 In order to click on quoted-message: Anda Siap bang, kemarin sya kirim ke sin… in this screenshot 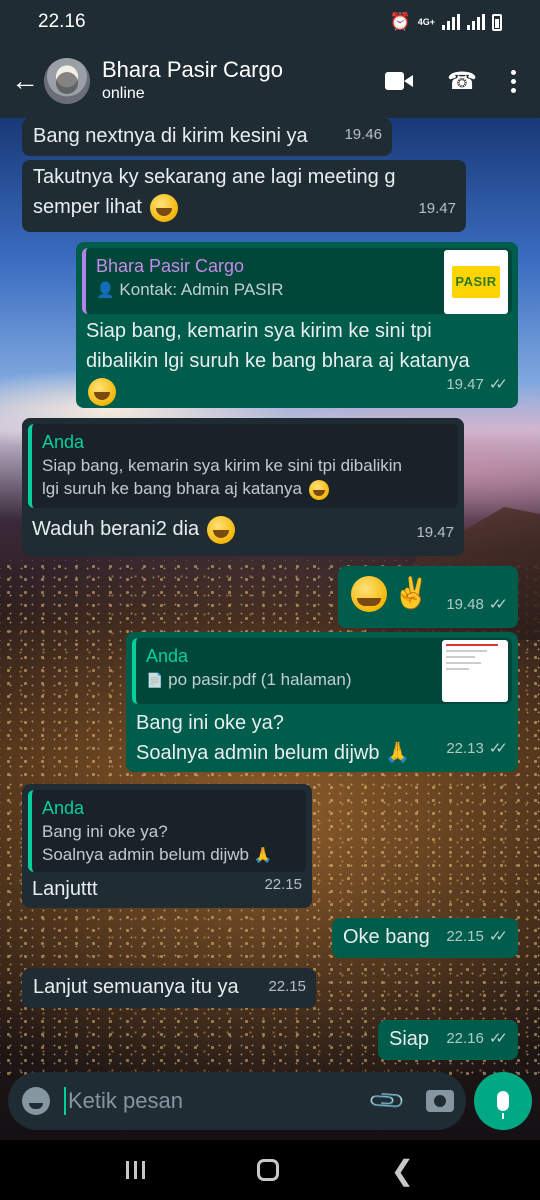, I will do `click(243, 466)`.